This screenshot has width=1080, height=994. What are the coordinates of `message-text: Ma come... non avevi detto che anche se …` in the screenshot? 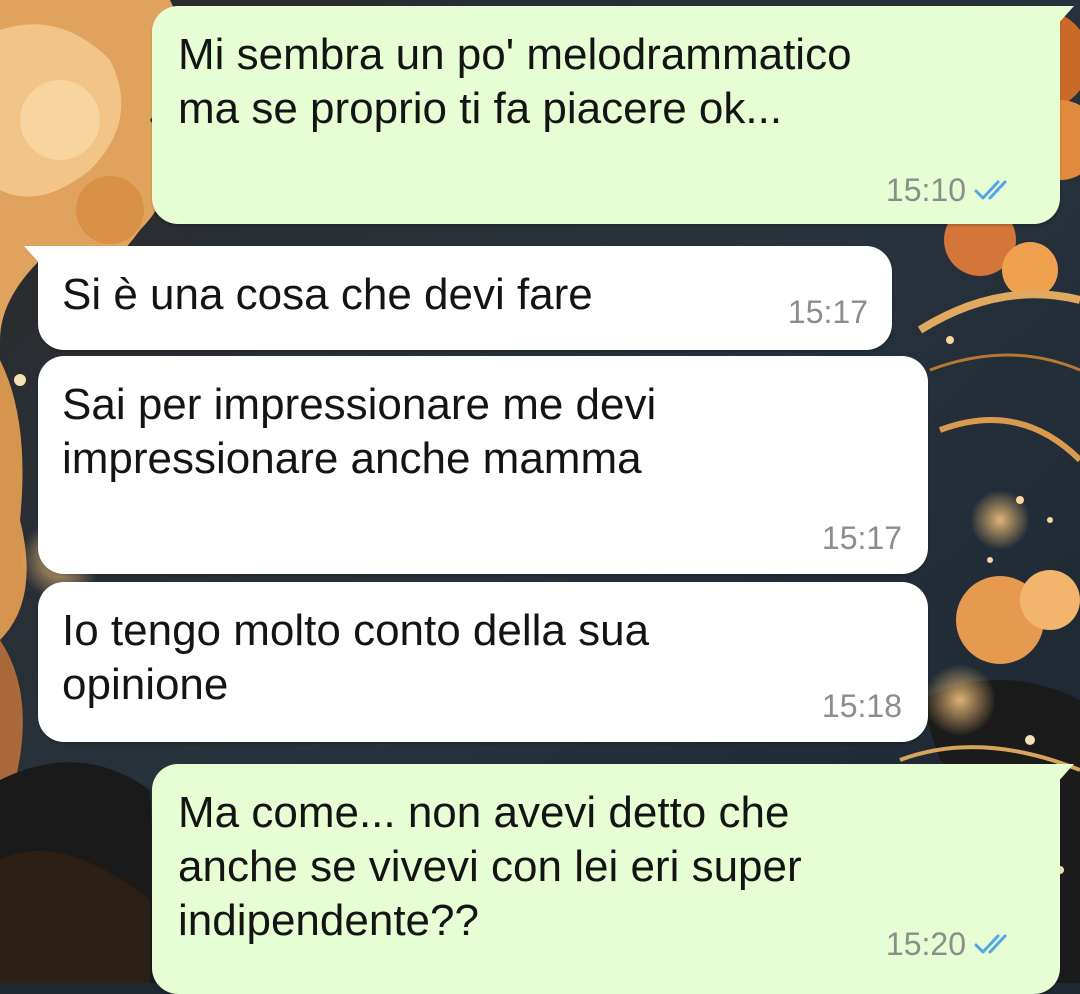 It's located at (490, 866).